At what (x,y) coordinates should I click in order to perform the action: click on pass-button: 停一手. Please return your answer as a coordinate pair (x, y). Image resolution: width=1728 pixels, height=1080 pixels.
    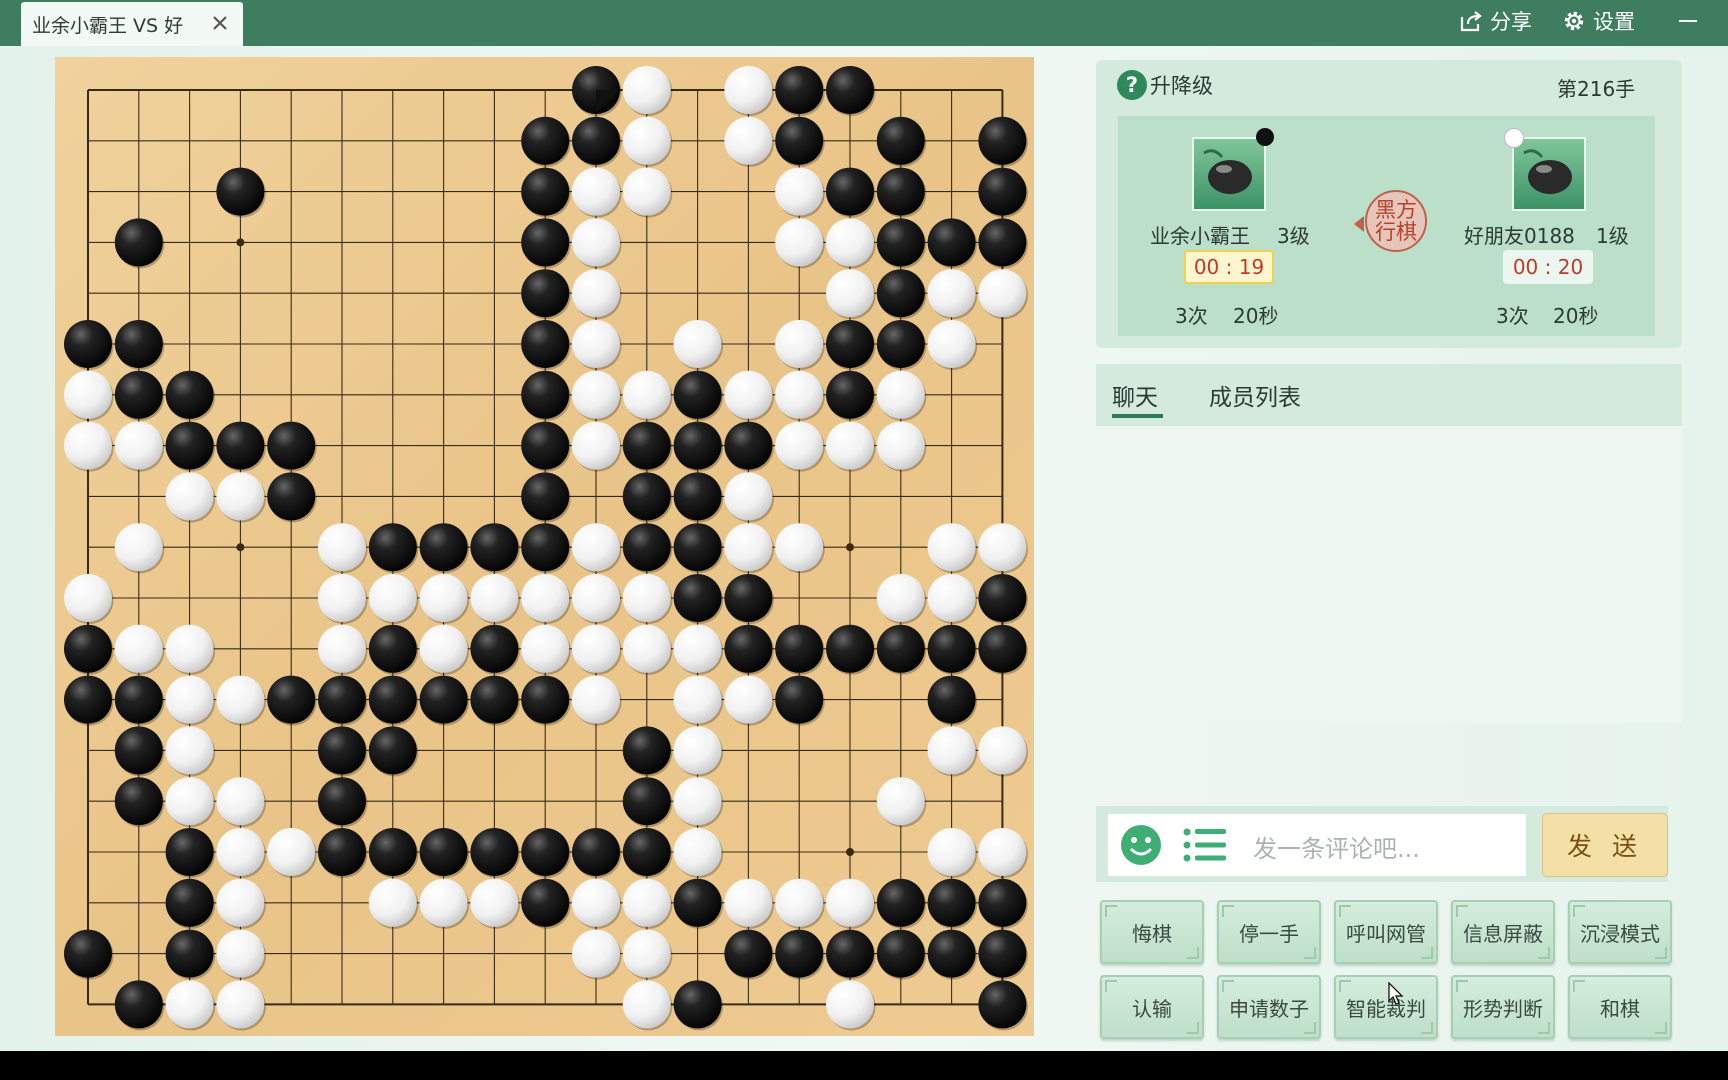
    Looking at the image, I should click on (1269, 932).